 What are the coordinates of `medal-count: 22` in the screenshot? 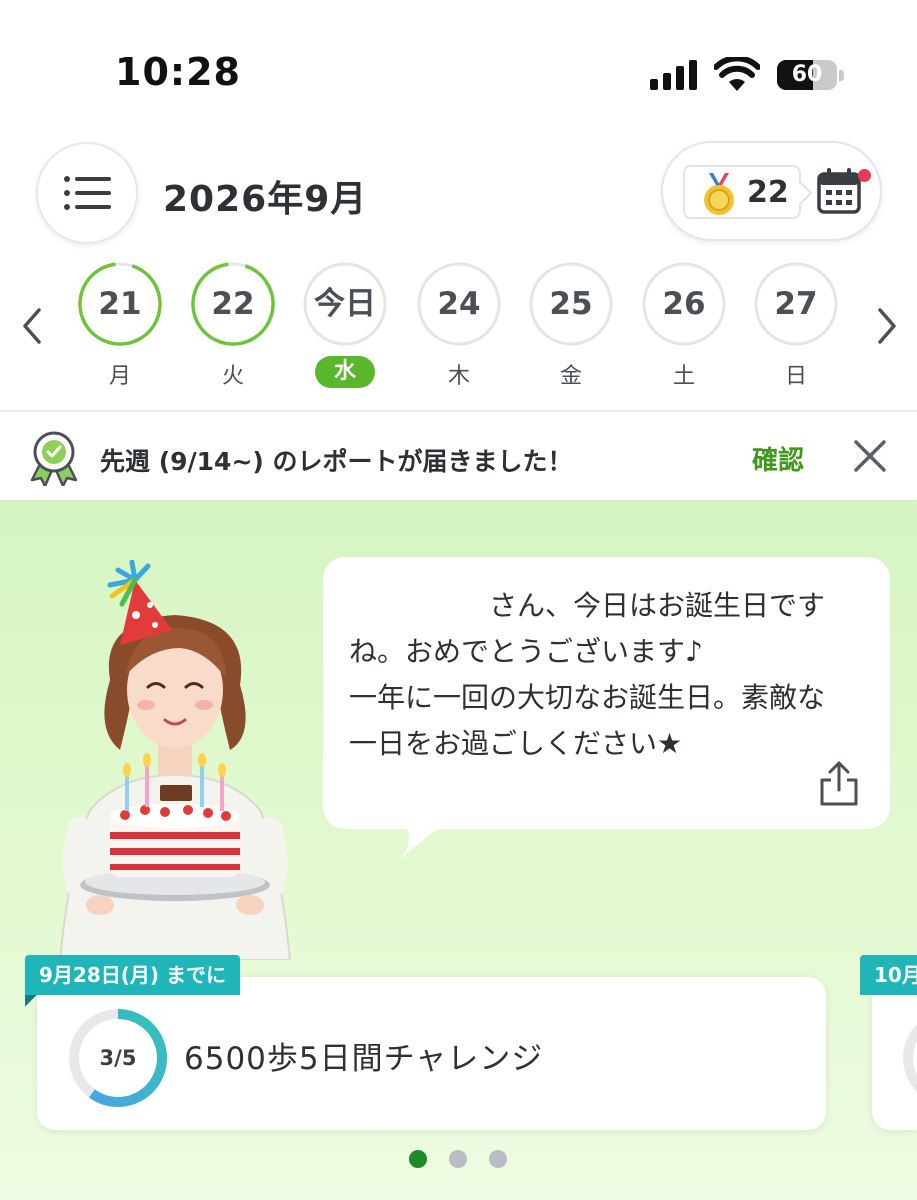 It's located at (768, 192).